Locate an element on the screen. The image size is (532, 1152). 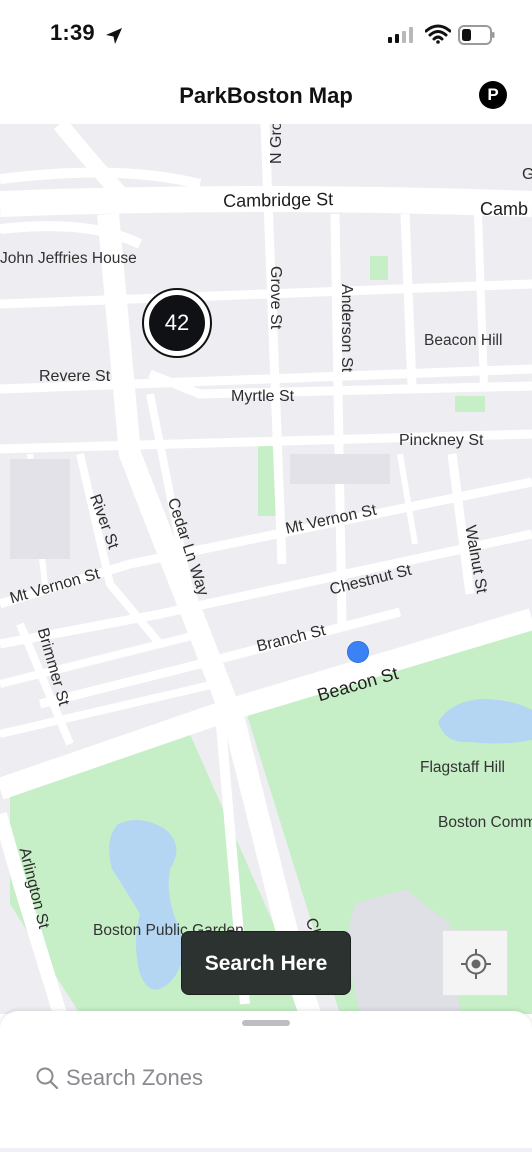
cellular-signal-icon is located at coordinates (400, 35).